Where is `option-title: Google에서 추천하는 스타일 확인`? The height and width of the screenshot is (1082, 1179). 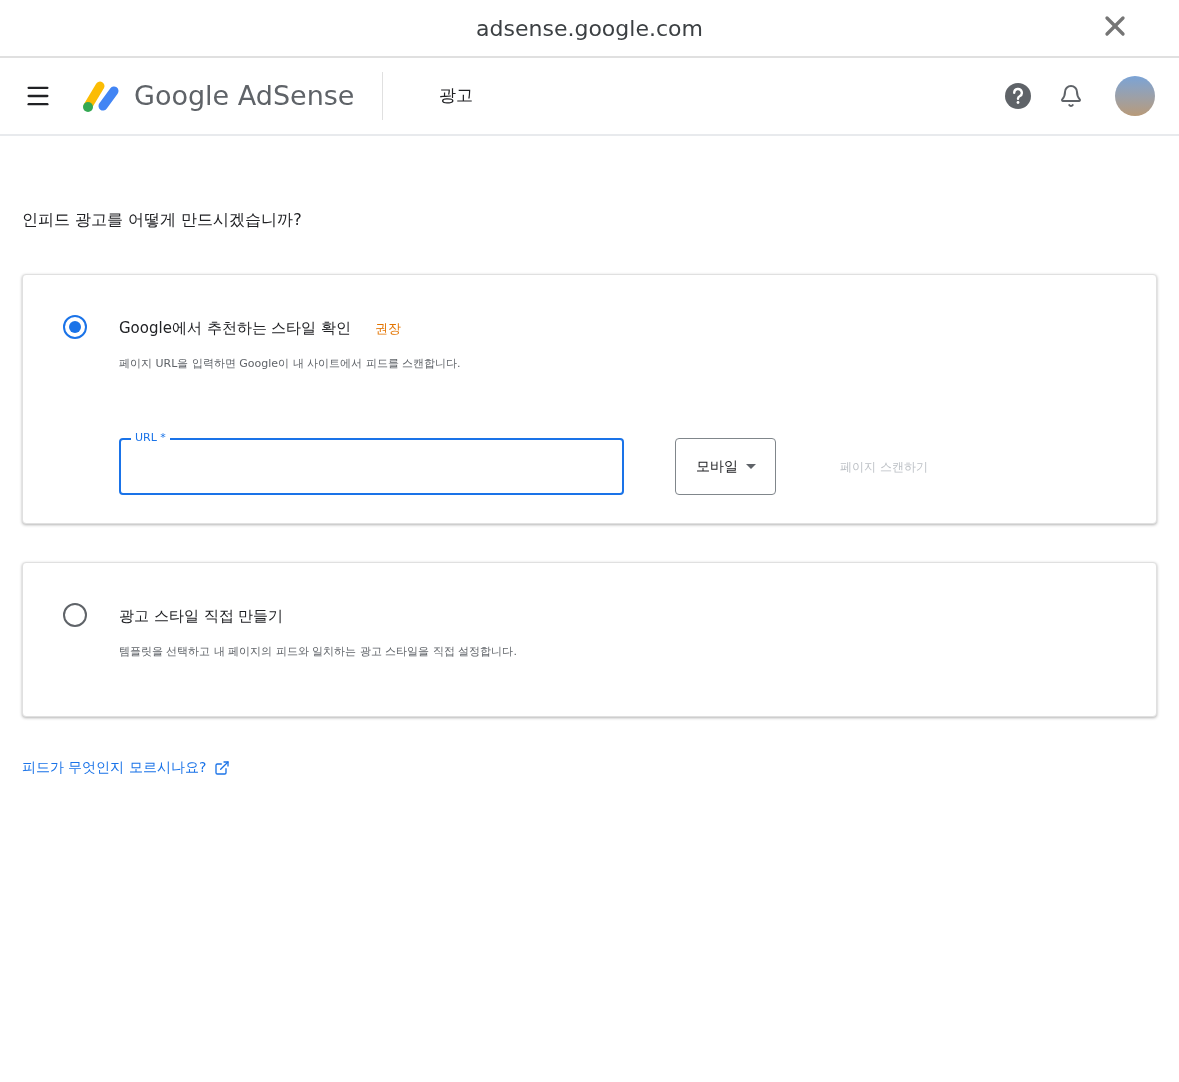 option-title: Google에서 추천하는 스타일 확인 is located at coordinates (235, 328).